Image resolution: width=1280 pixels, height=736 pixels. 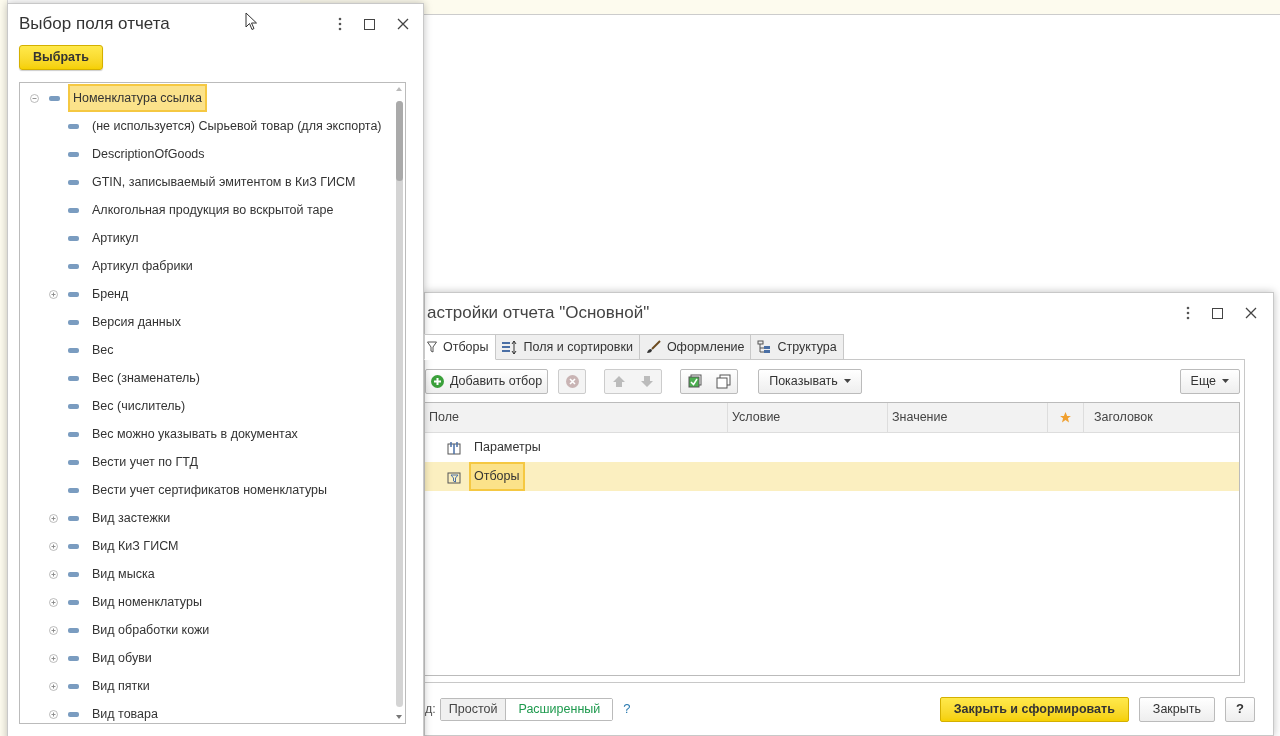 What do you see at coordinates (125, 712) in the screenshot?
I see `tree-item: Вид товара` at bounding box center [125, 712].